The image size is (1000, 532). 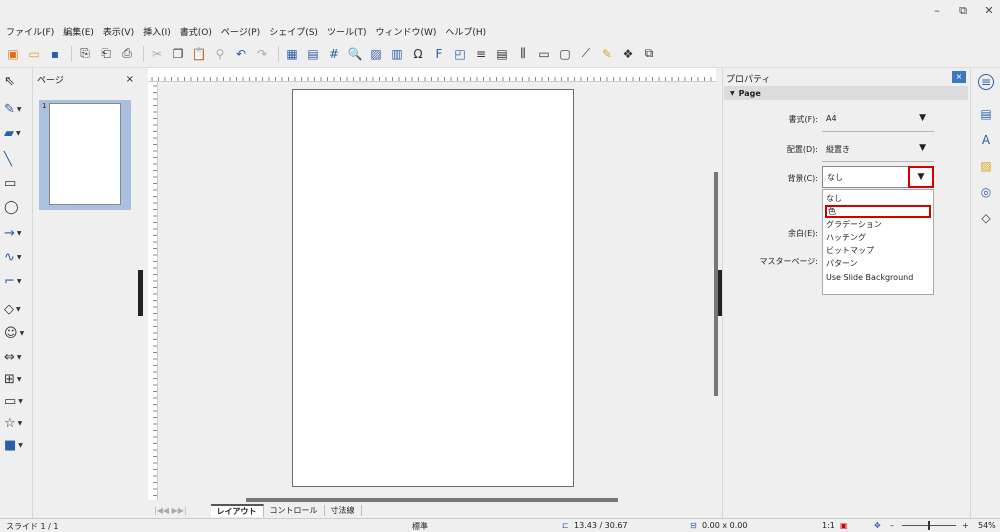 I want to click on page-thumbnail, so click(x=85, y=154).